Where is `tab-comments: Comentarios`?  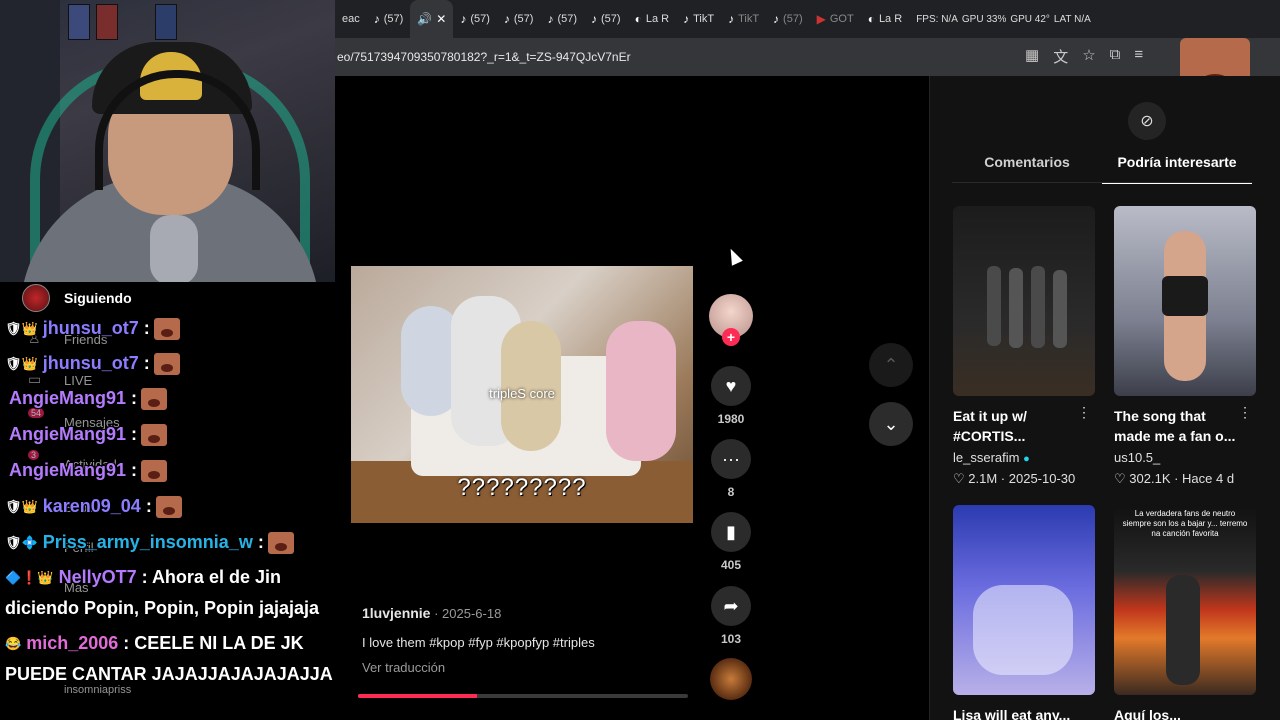 tab-comments: Comentarios is located at coordinates (1027, 169).